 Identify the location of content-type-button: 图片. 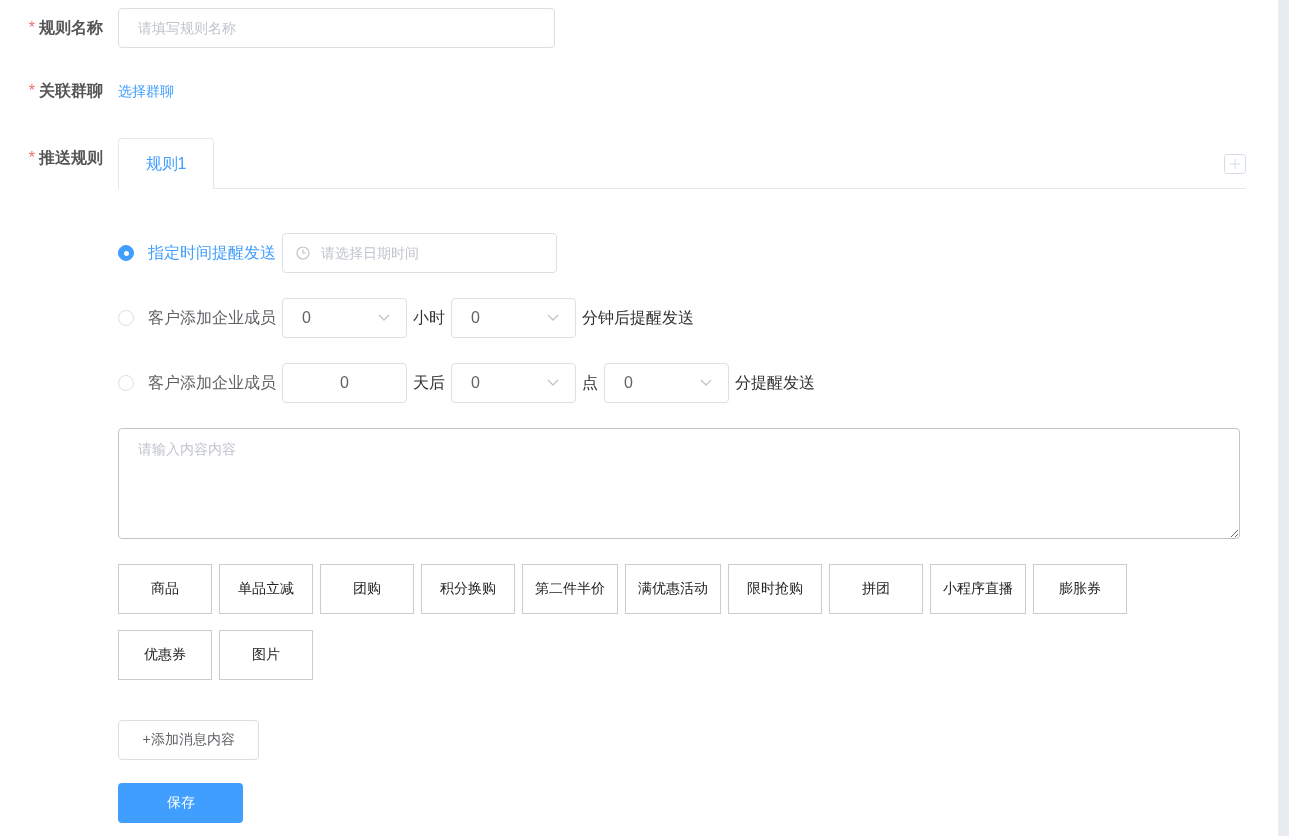
(266, 655).